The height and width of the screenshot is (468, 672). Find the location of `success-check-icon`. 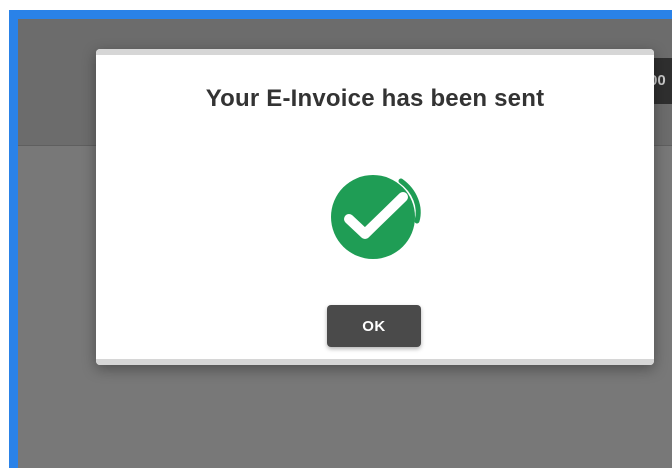

success-check-icon is located at coordinates (378, 215).